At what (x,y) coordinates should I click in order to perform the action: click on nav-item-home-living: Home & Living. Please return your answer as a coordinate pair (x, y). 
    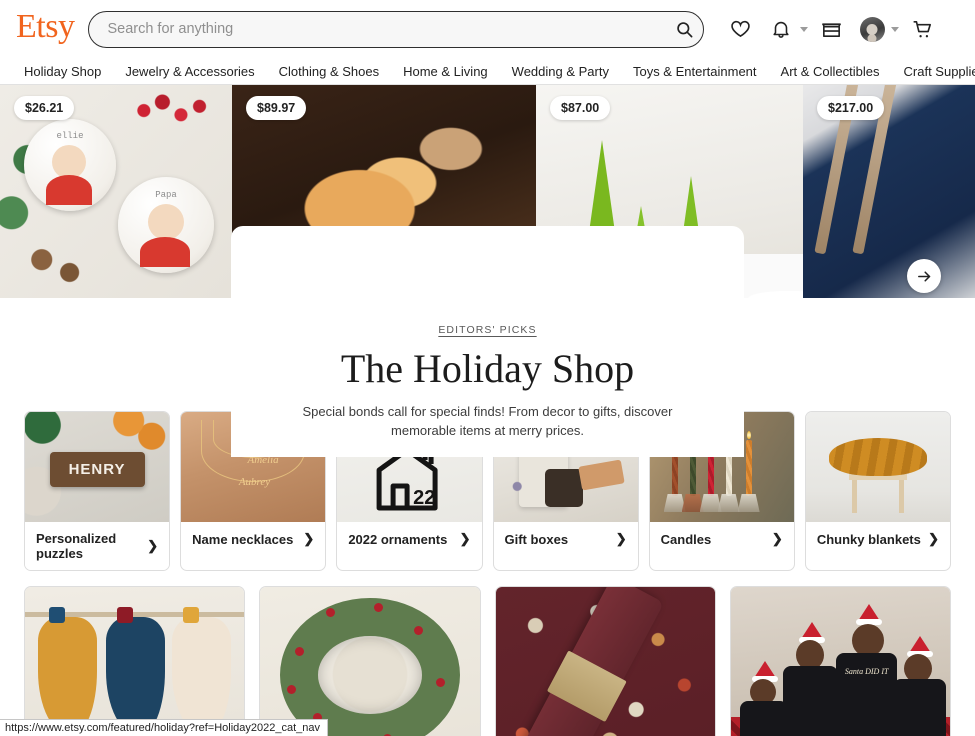
    Looking at the image, I should click on (445, 71).